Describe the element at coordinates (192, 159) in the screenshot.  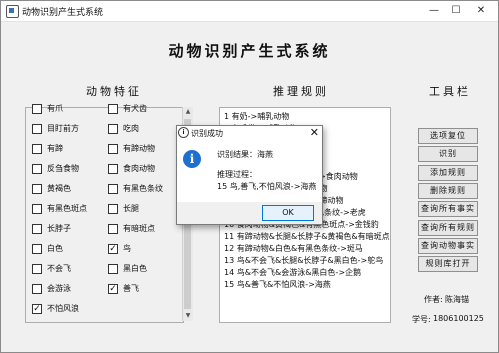
I see `information-icon: i` at that location.